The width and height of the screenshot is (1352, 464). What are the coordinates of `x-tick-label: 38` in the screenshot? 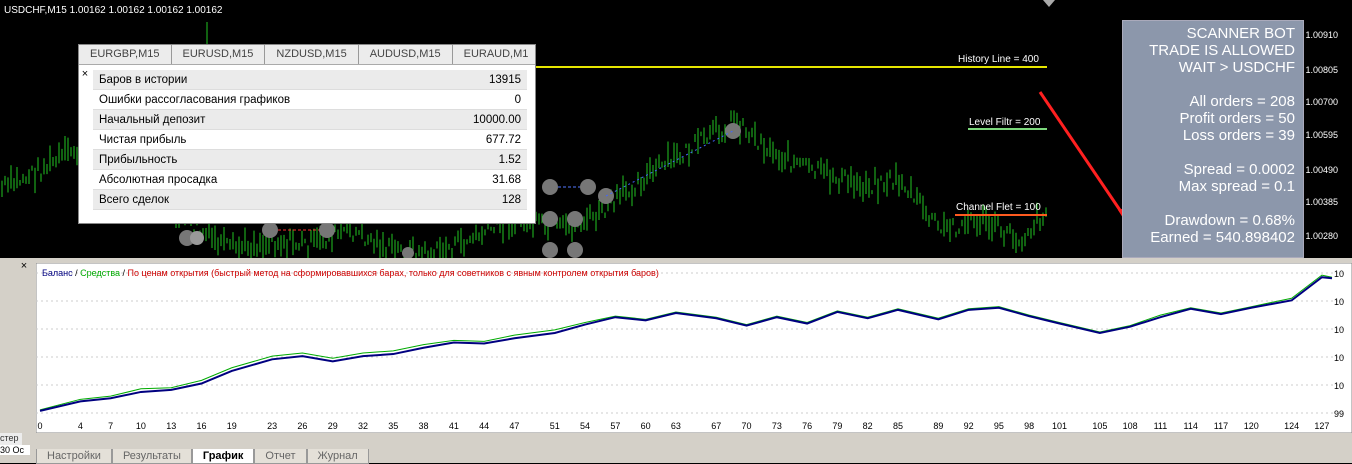 It's located at (424, 426).